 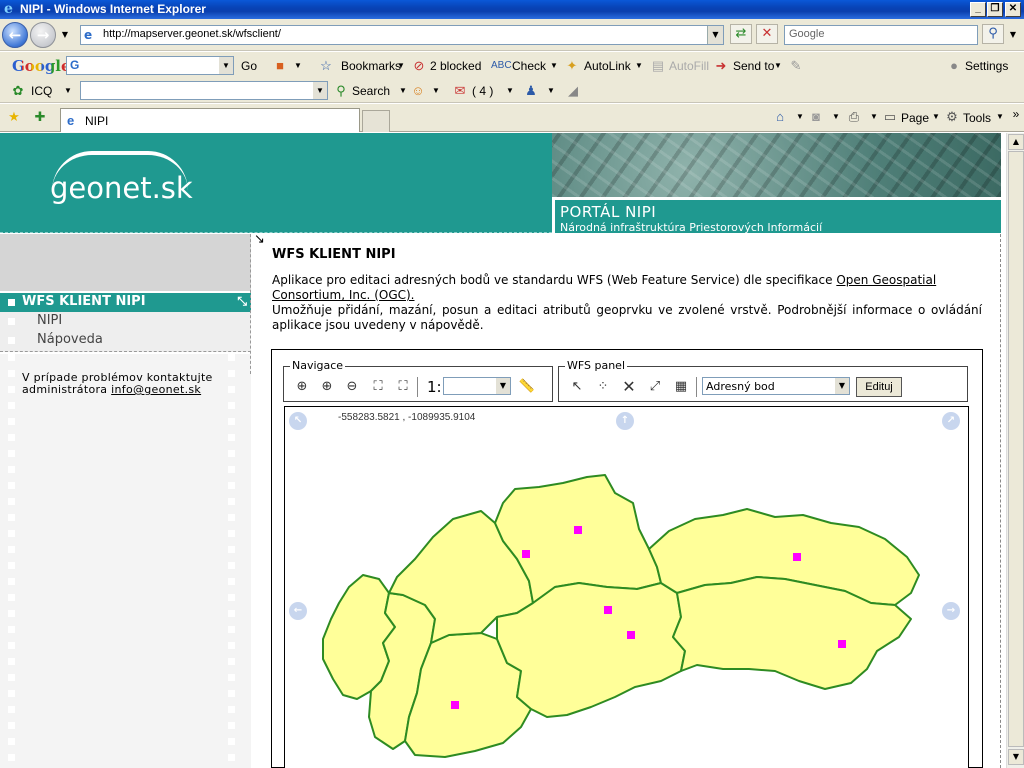 What do you see at coordinates (40, 117) in the screenshot?
I see `add-favorite-icon: ✚` at bounding box center [40, 117].